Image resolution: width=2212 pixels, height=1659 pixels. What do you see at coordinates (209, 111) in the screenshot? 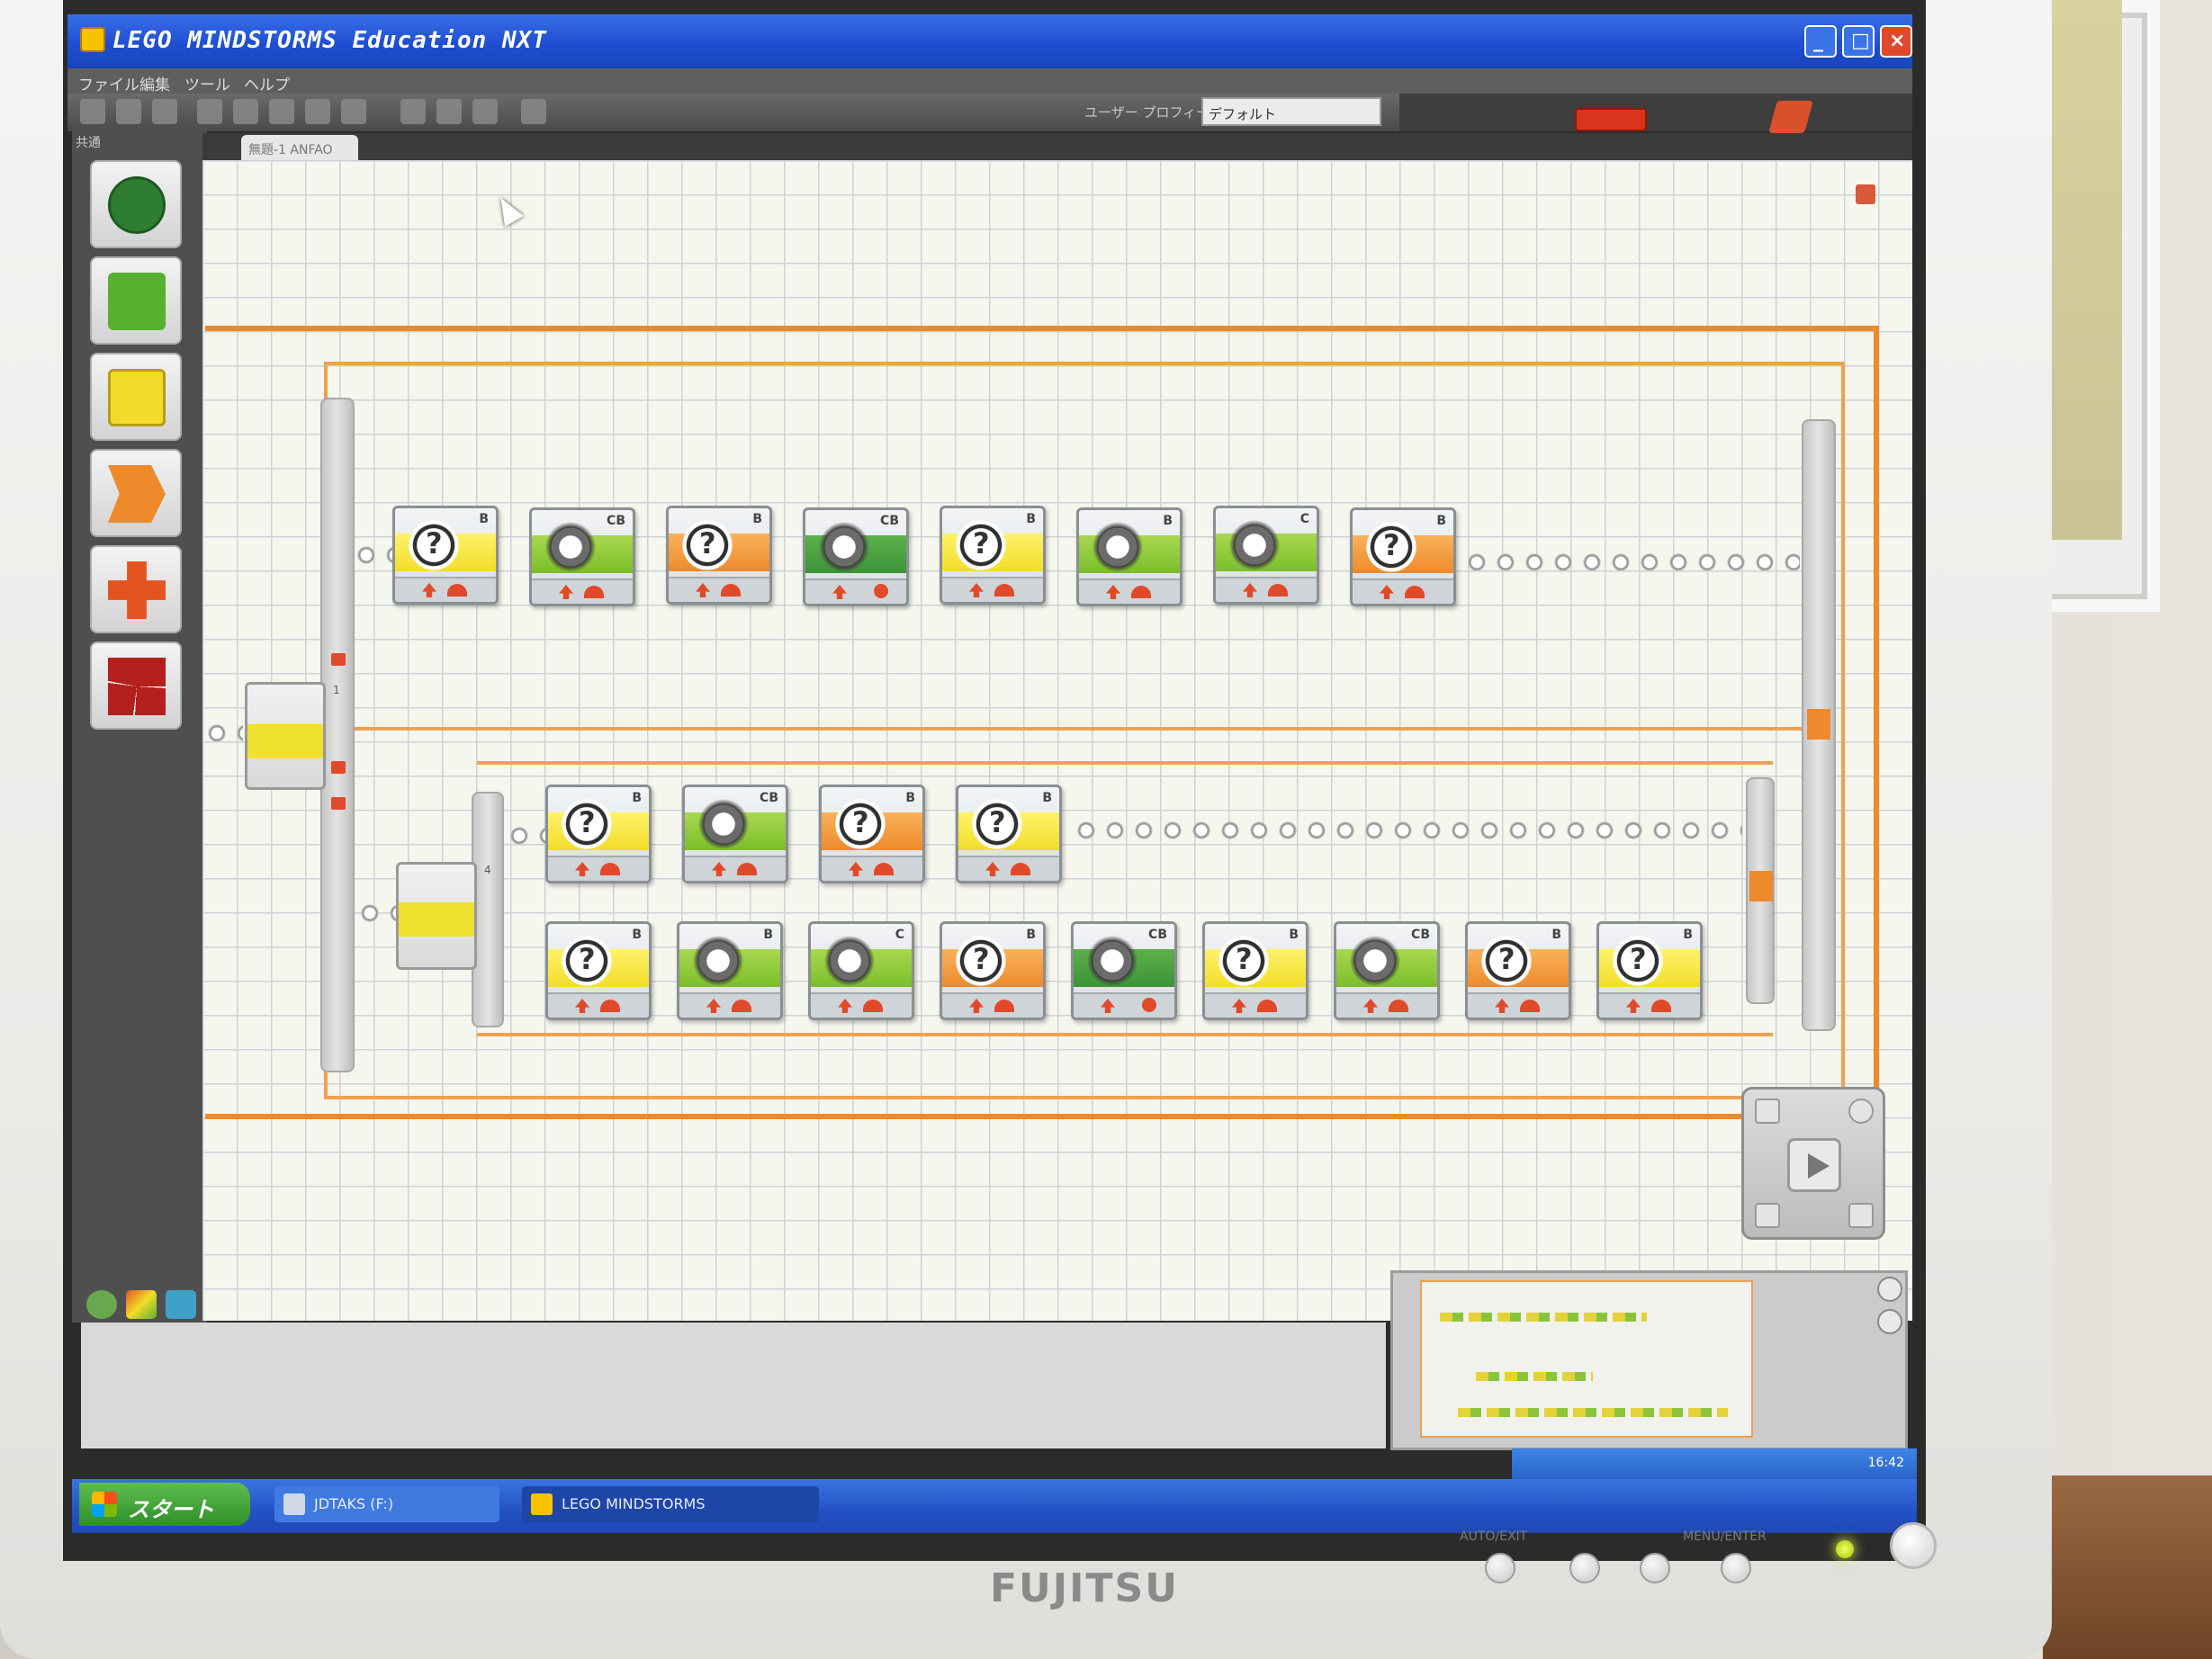
I see `cut-icon` at bounding box center [209, 111].